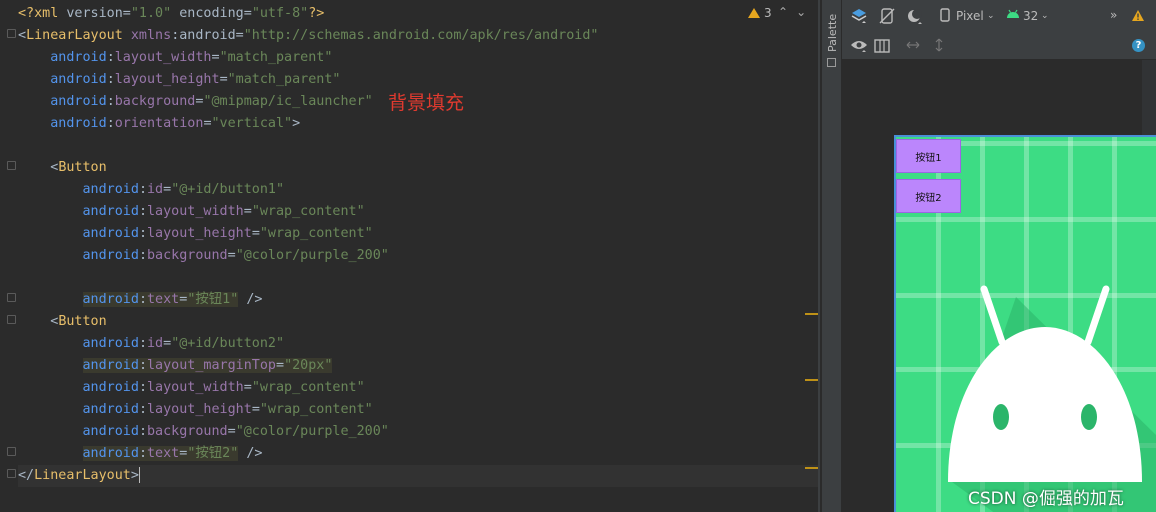  I want to click on device-selector: Pixel, so click(970, 16).